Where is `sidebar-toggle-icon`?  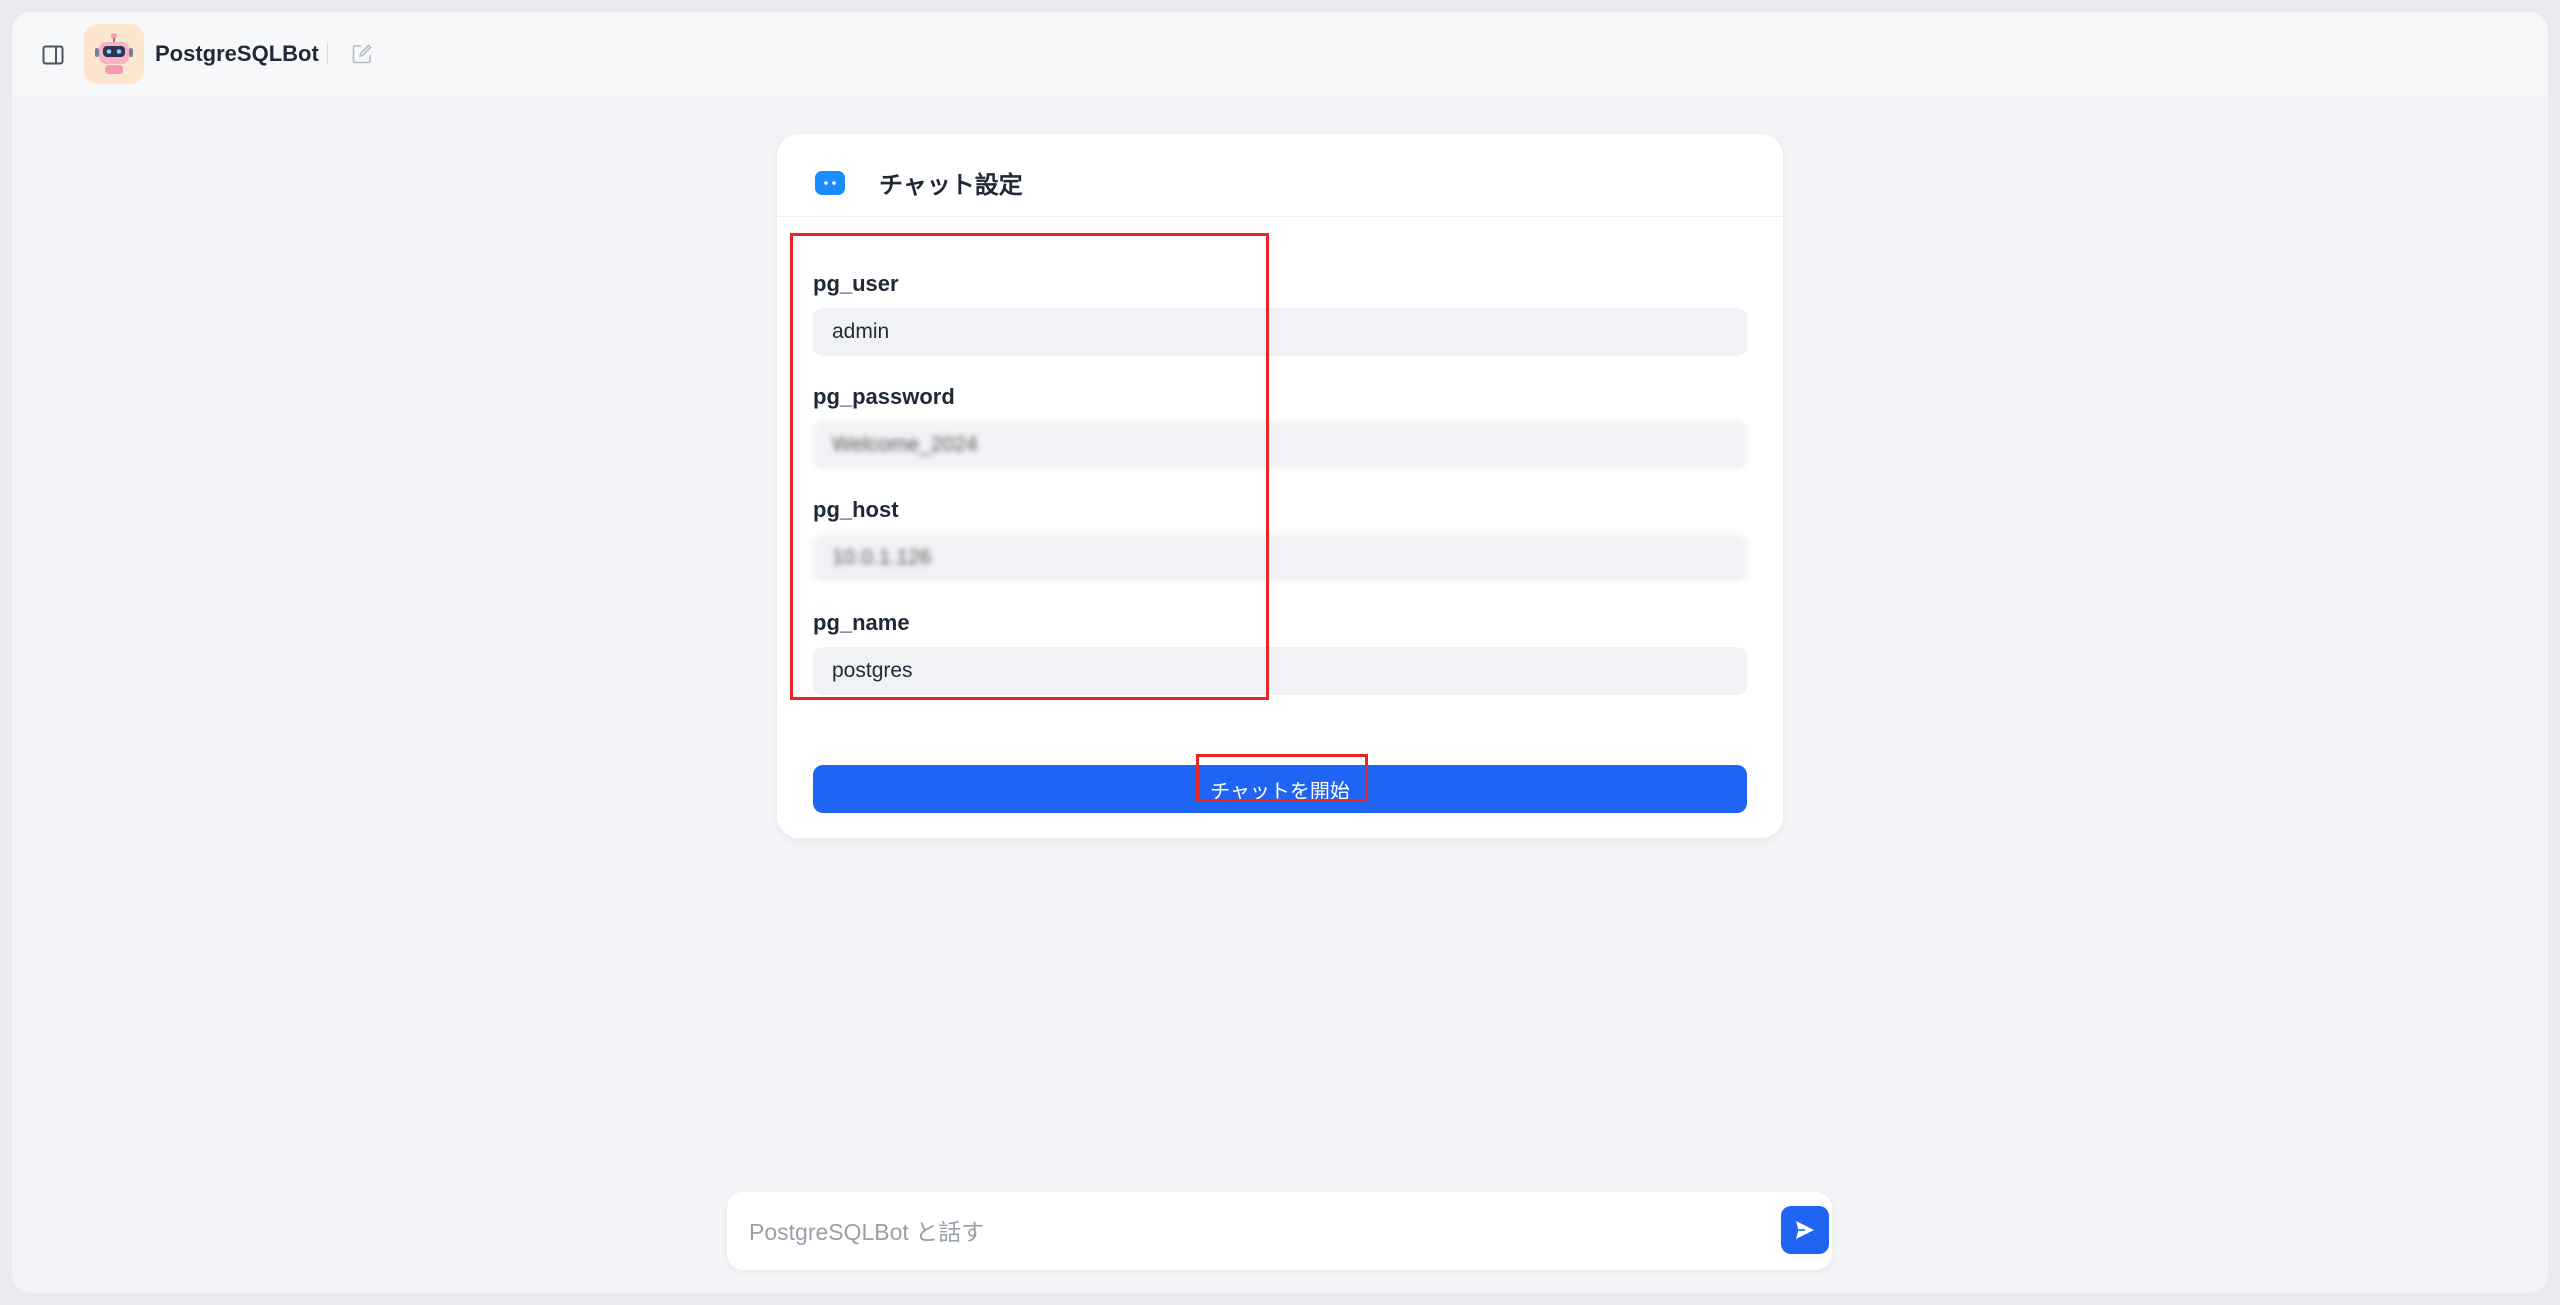
sidebar-toggle-icon is located at coordinates (53, 55).